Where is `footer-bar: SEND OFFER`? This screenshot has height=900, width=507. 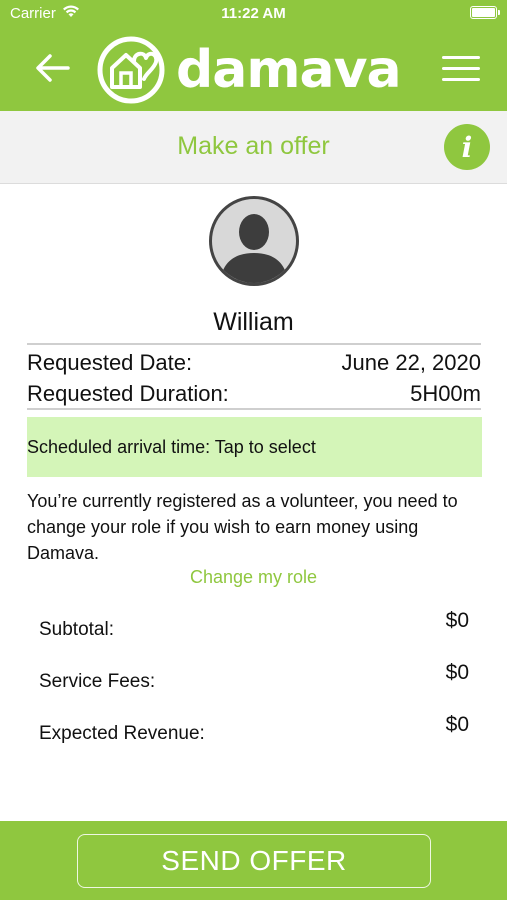 footer-bar: SEND OFFER is located at coordinates (253, 860).